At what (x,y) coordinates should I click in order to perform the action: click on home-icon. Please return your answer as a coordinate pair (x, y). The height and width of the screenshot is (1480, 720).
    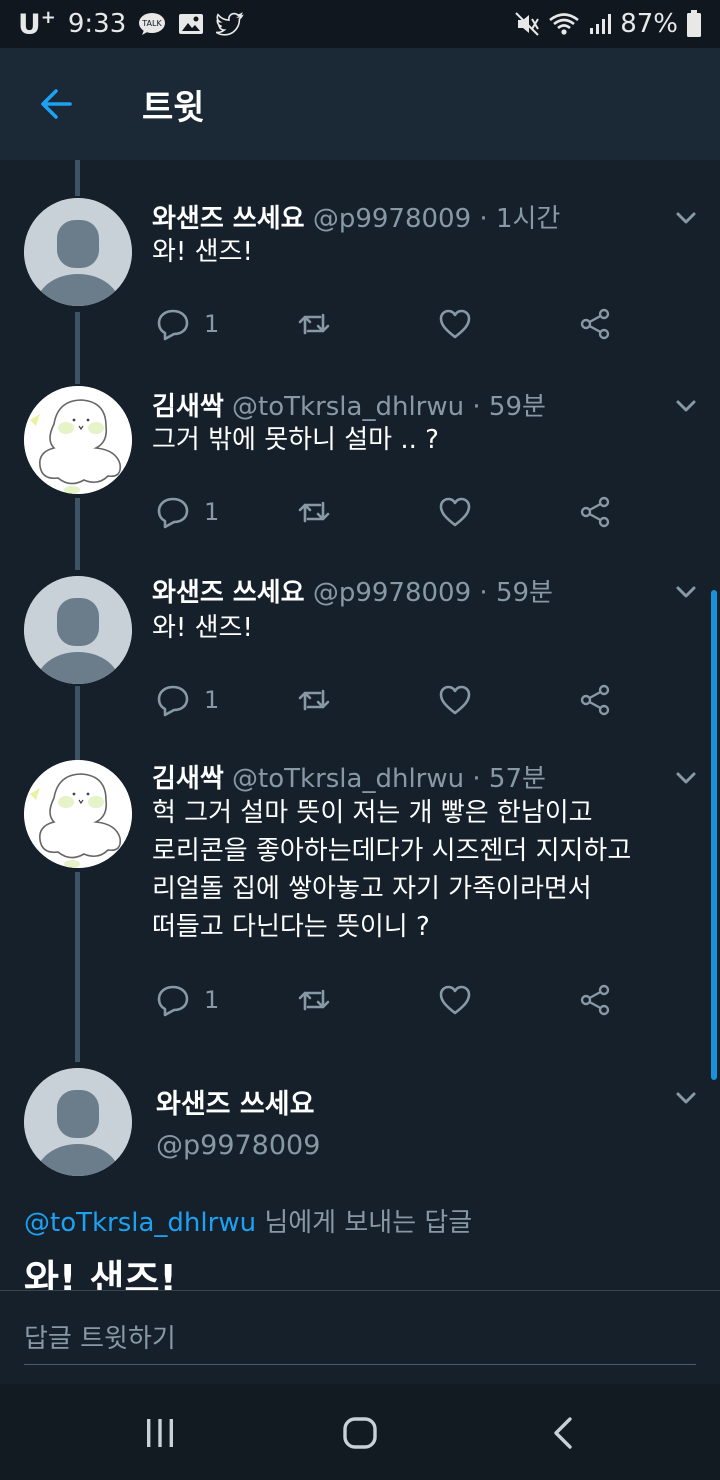
    Looking at the image, I should click on (360, 1433).